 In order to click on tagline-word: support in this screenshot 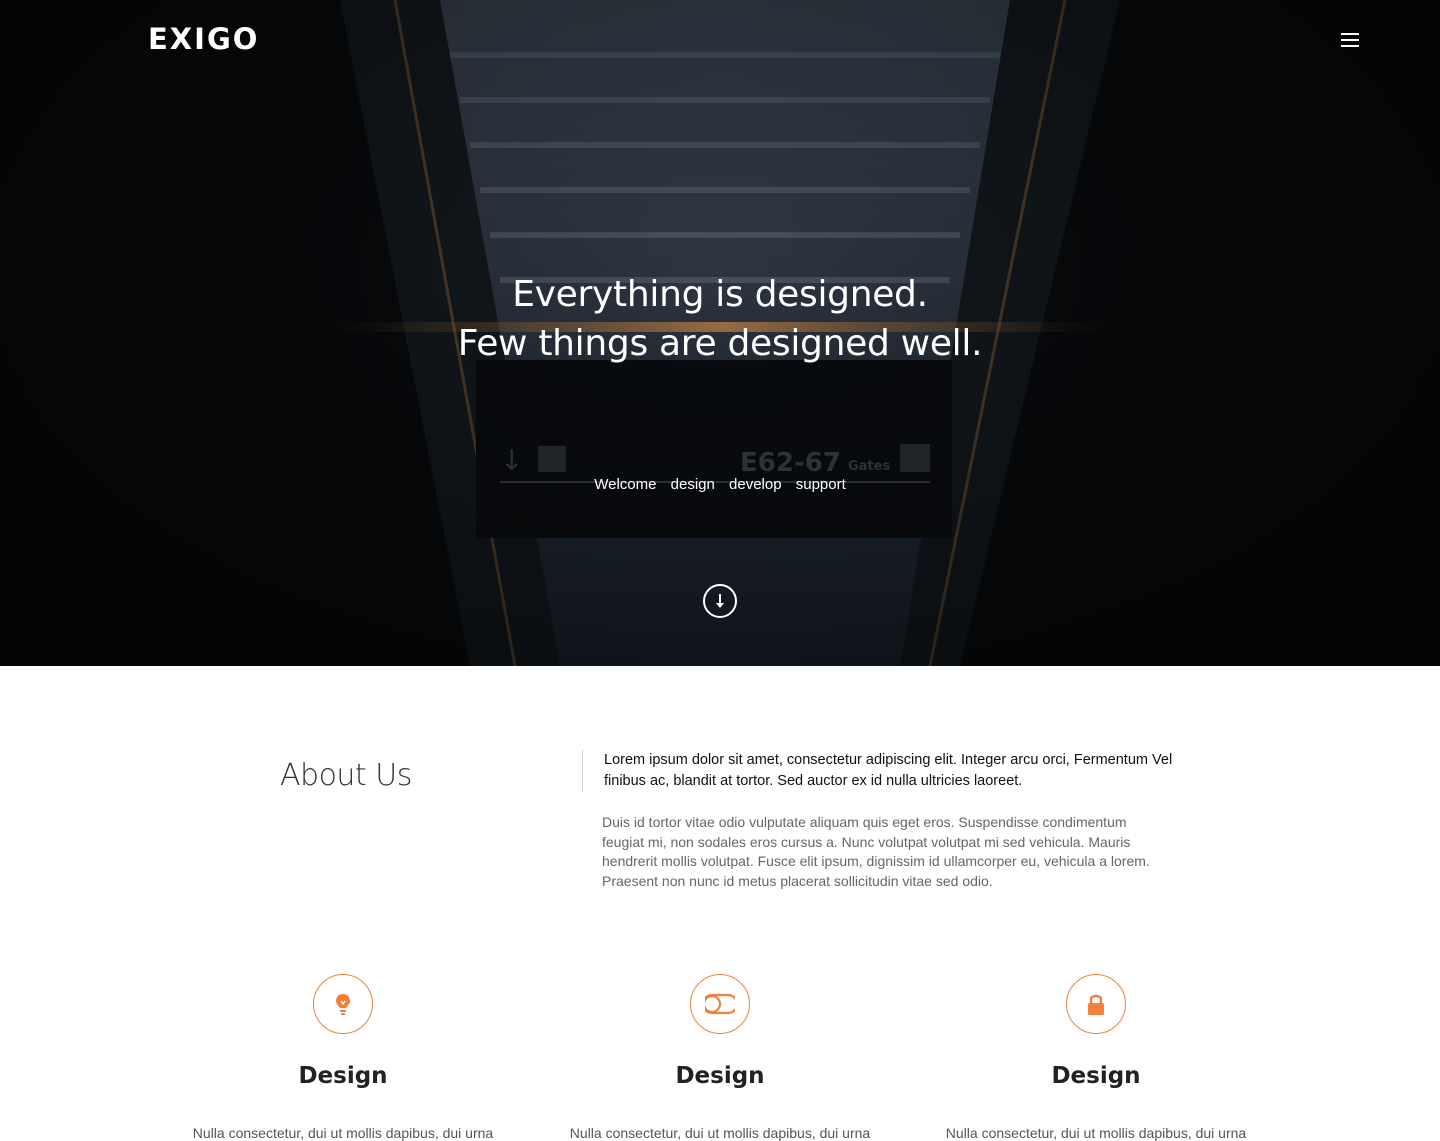, I will do `click(820, 484)`.